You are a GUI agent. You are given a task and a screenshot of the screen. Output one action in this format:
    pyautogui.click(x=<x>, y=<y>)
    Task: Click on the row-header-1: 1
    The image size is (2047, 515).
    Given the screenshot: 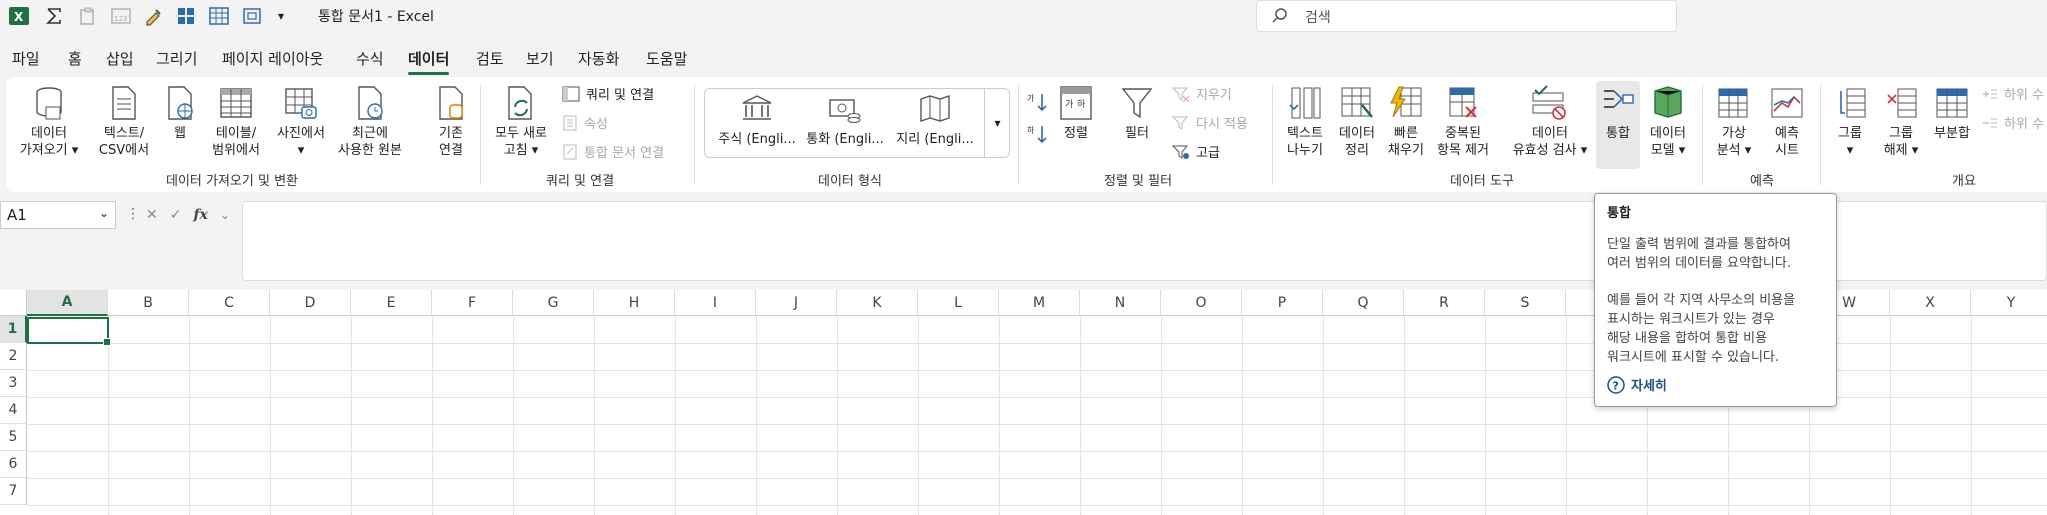 What is the action you would take?
    pyautogui.click(x=13, y=329)
    